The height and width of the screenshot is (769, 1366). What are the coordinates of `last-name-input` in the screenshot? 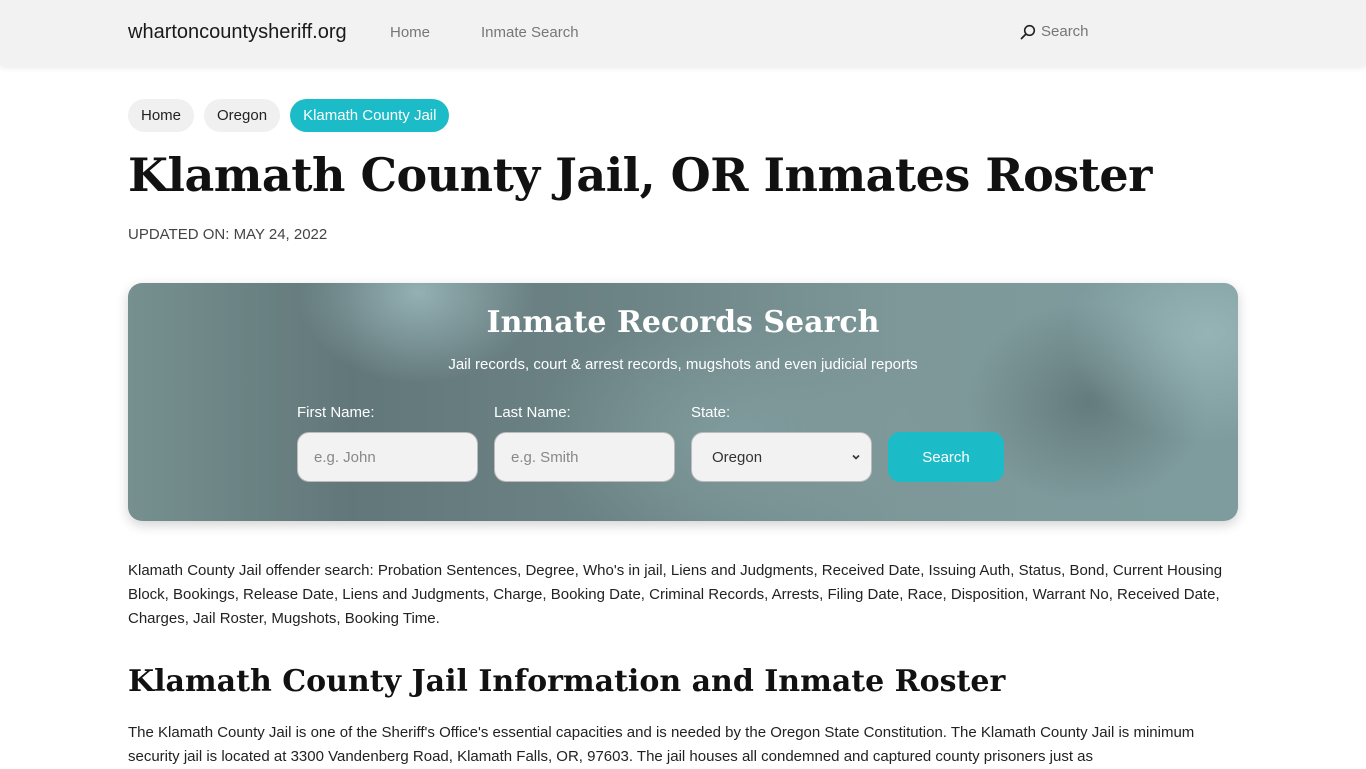 It's located at (584, 457).